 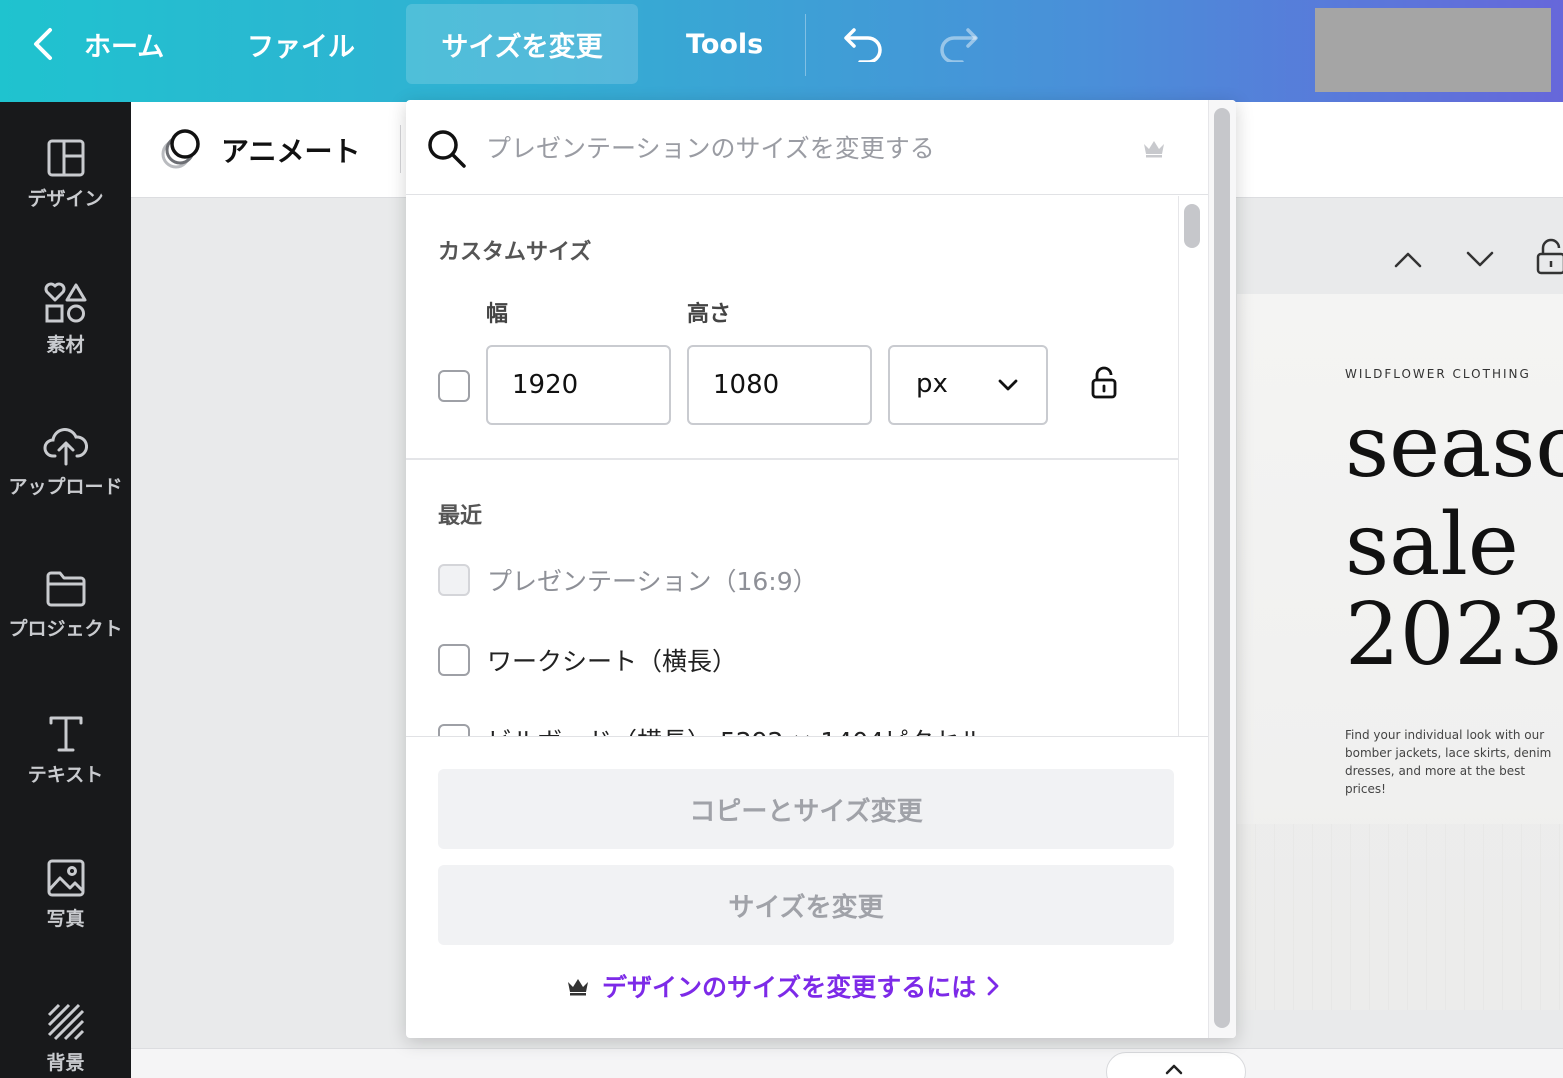 What do you see at coordinates (44, 44) in the screenshot?
I see `chevron-left-icon` at bounding box center [44, 44].